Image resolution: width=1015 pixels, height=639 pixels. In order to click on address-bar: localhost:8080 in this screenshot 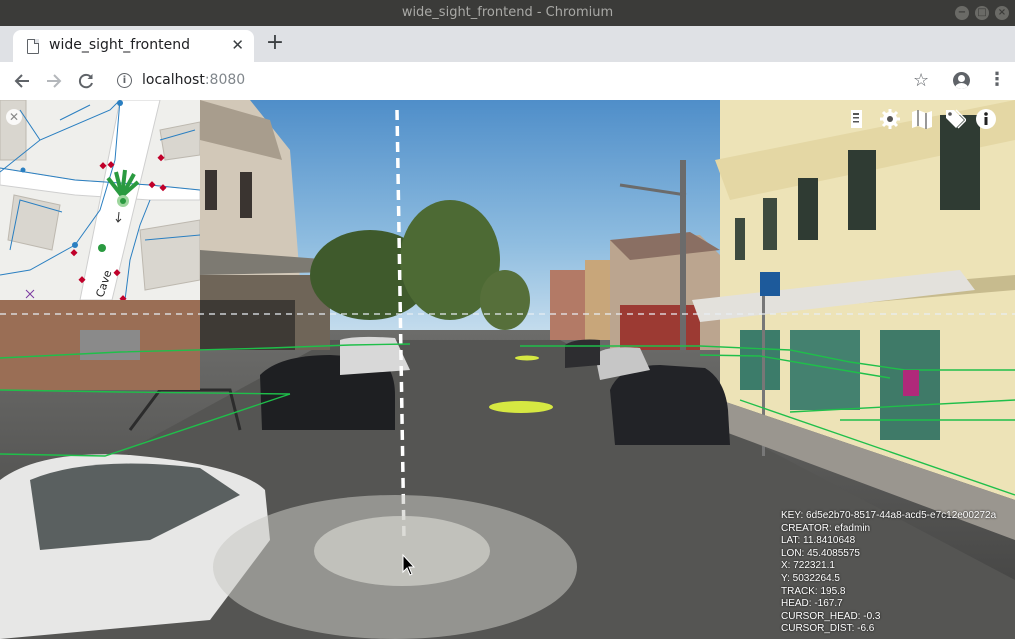, I will do `click(193, 80)`.